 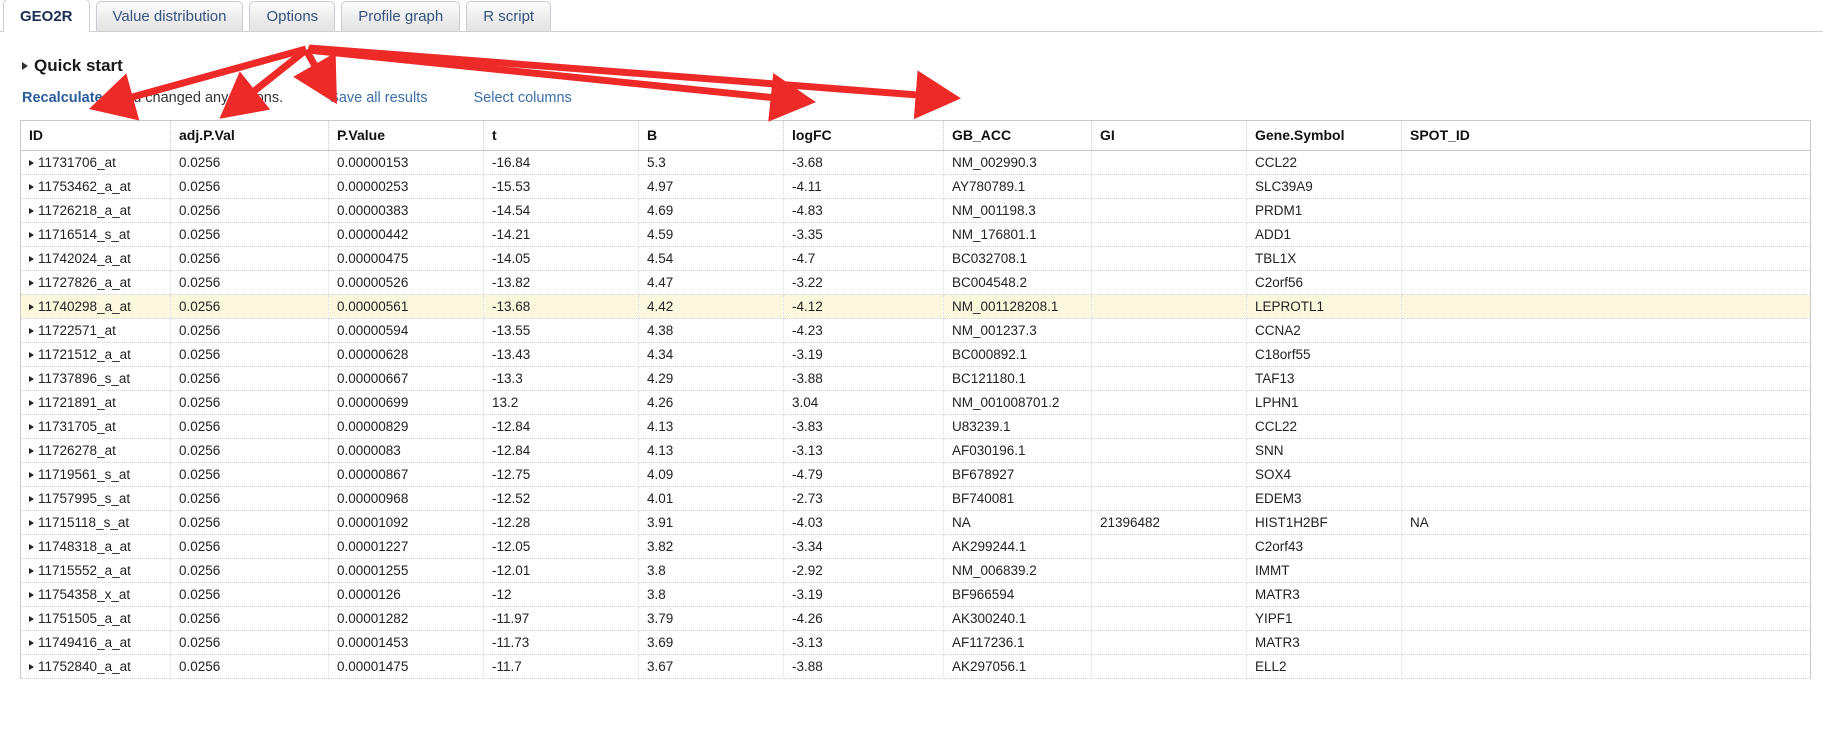 What do you see at coordinates (1017, 402) in the screenshot?
I see `cell-gb-acc: NM_001008701.2` at bounding box center [1017, 402].